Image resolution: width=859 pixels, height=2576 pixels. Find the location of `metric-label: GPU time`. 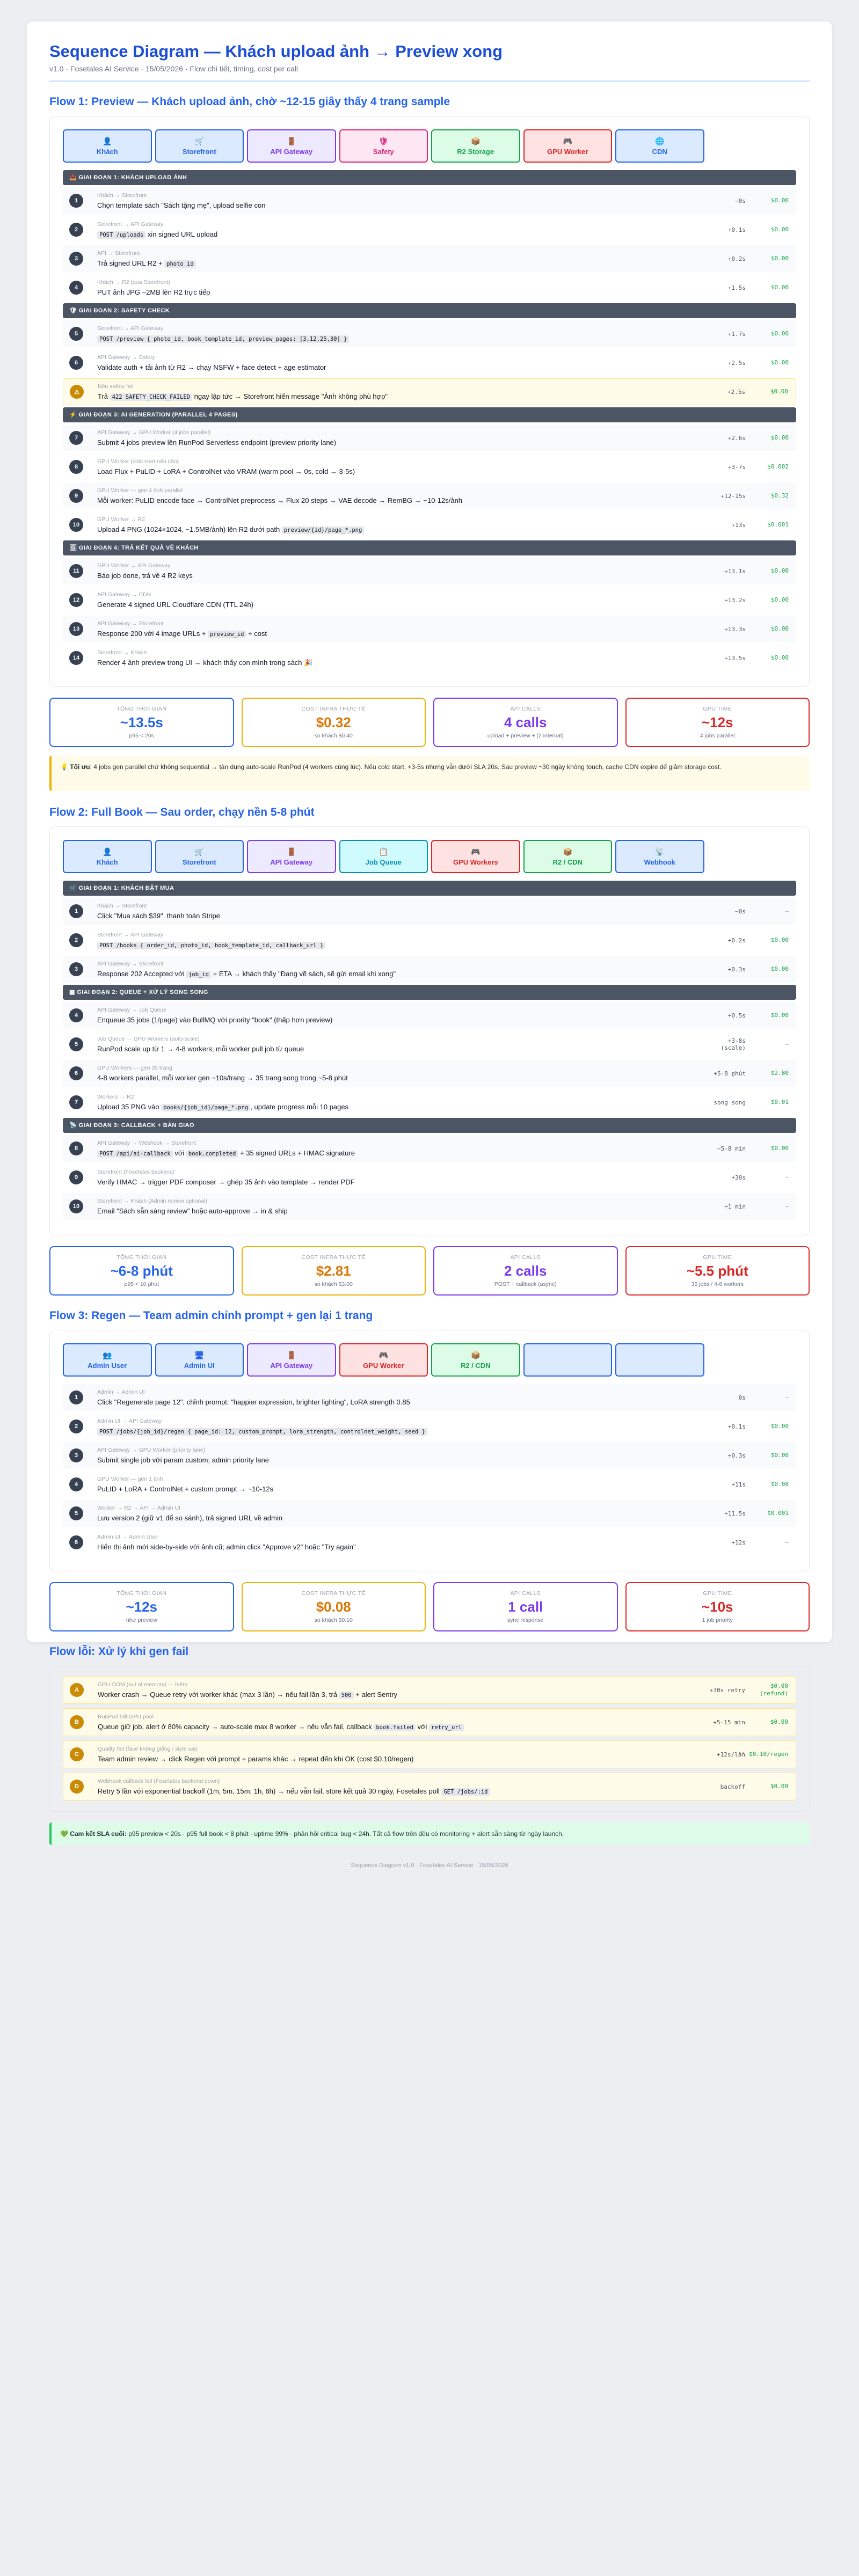

metric-label: GPU time is located at coordinates (717, 1257).